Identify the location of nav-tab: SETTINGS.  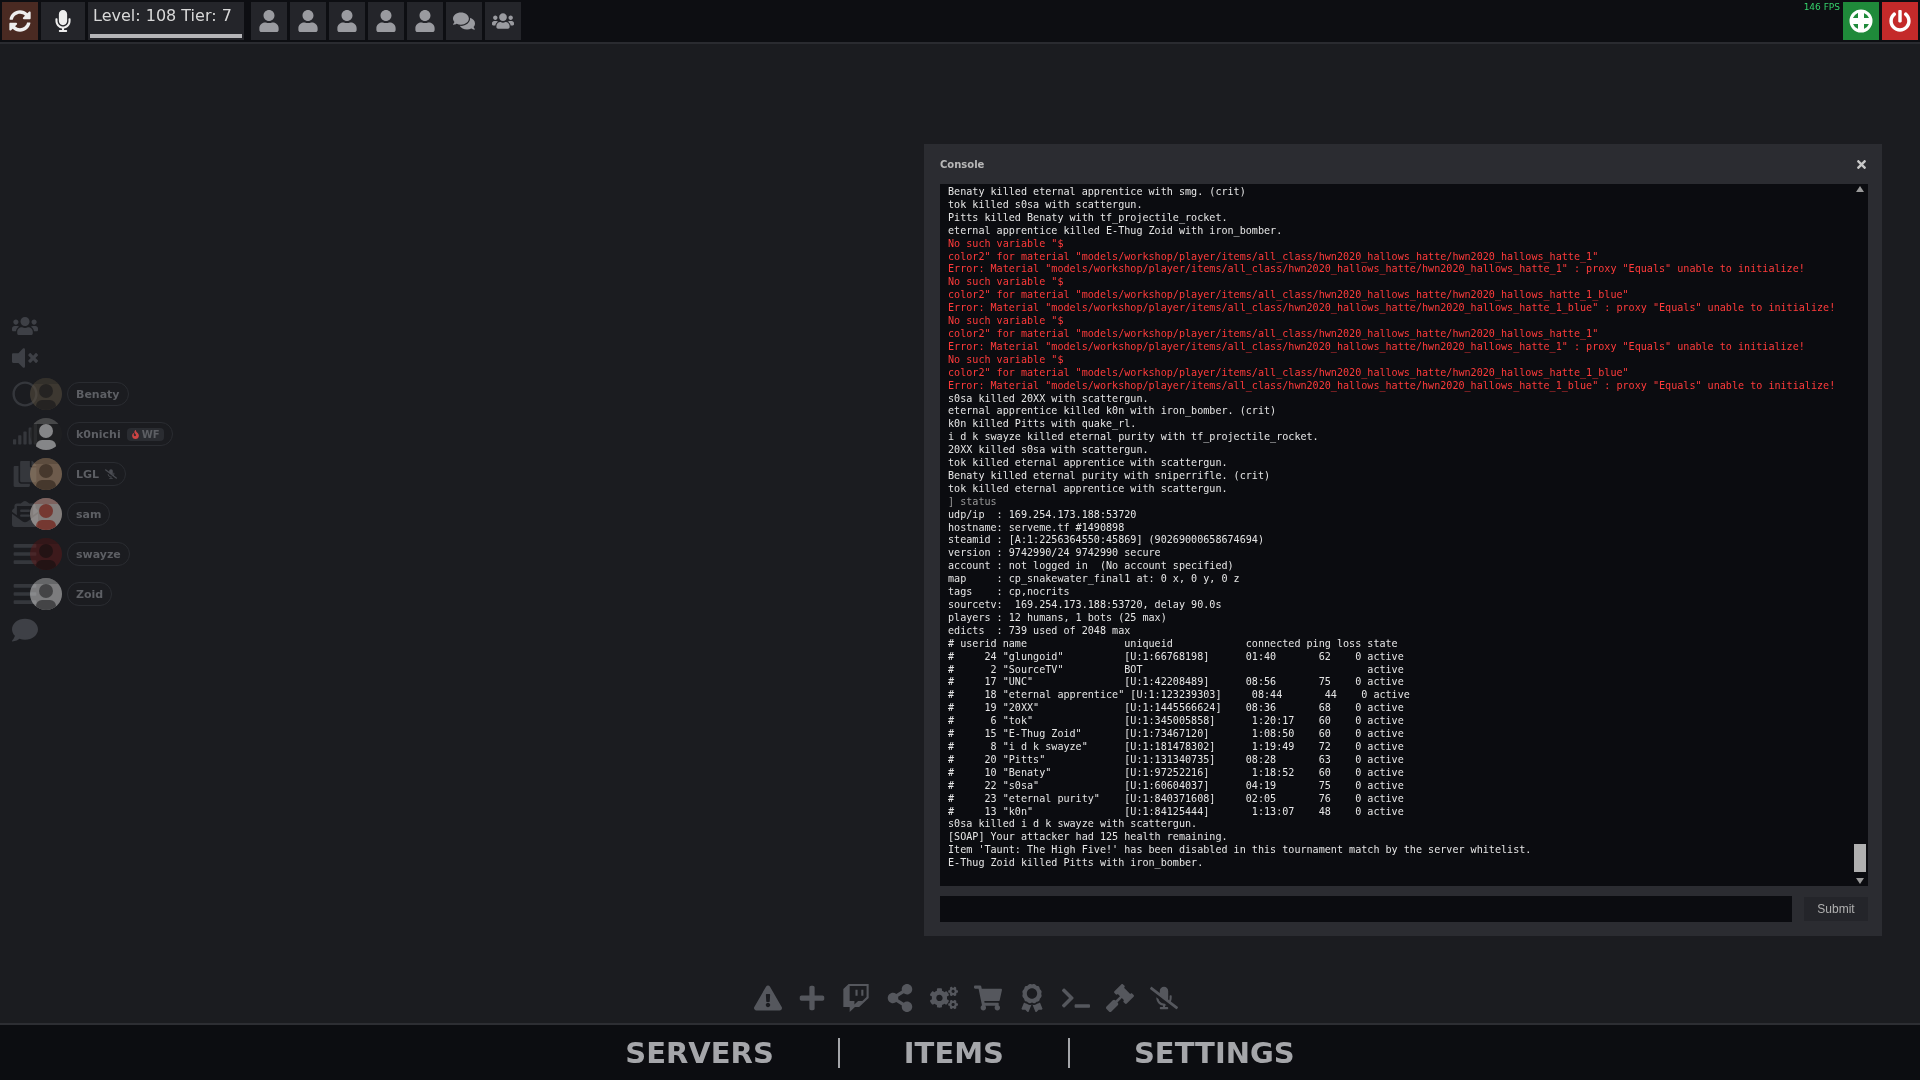
(1213, 1052).